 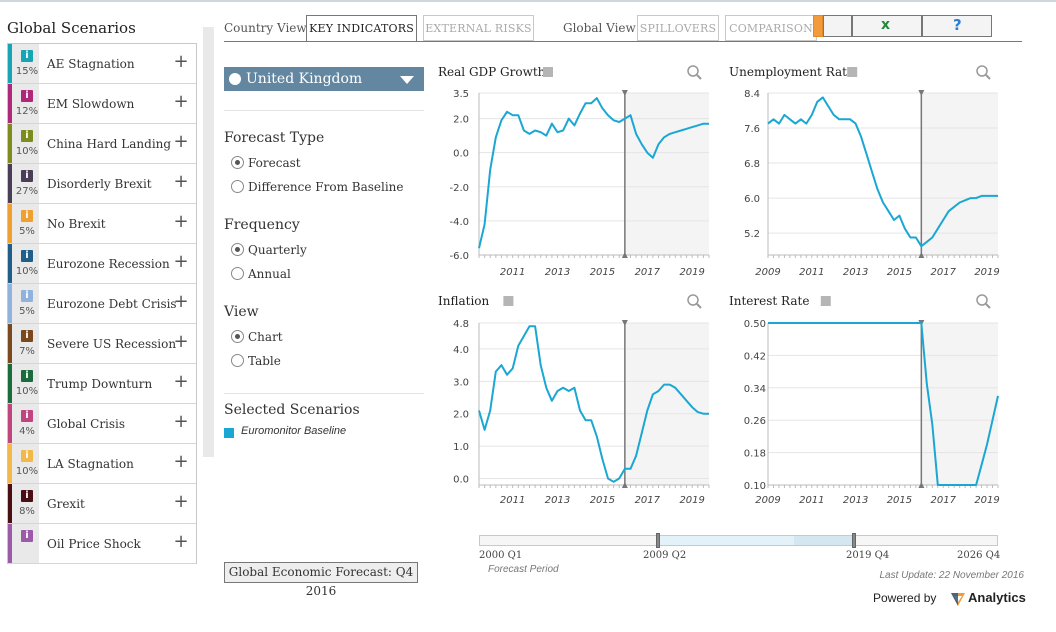 I want to click on timeline-track, so click(x=738, y=540).